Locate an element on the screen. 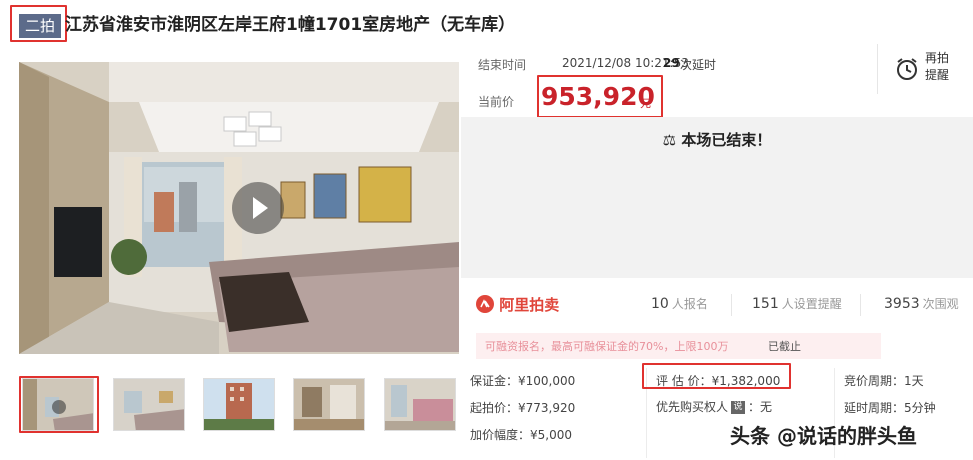 The height and width of the screenshot is (460, 973). financing-notice-text: 可融资报名，最高可融保证金的70%，上限100万 is located at coordinates (607, 346).